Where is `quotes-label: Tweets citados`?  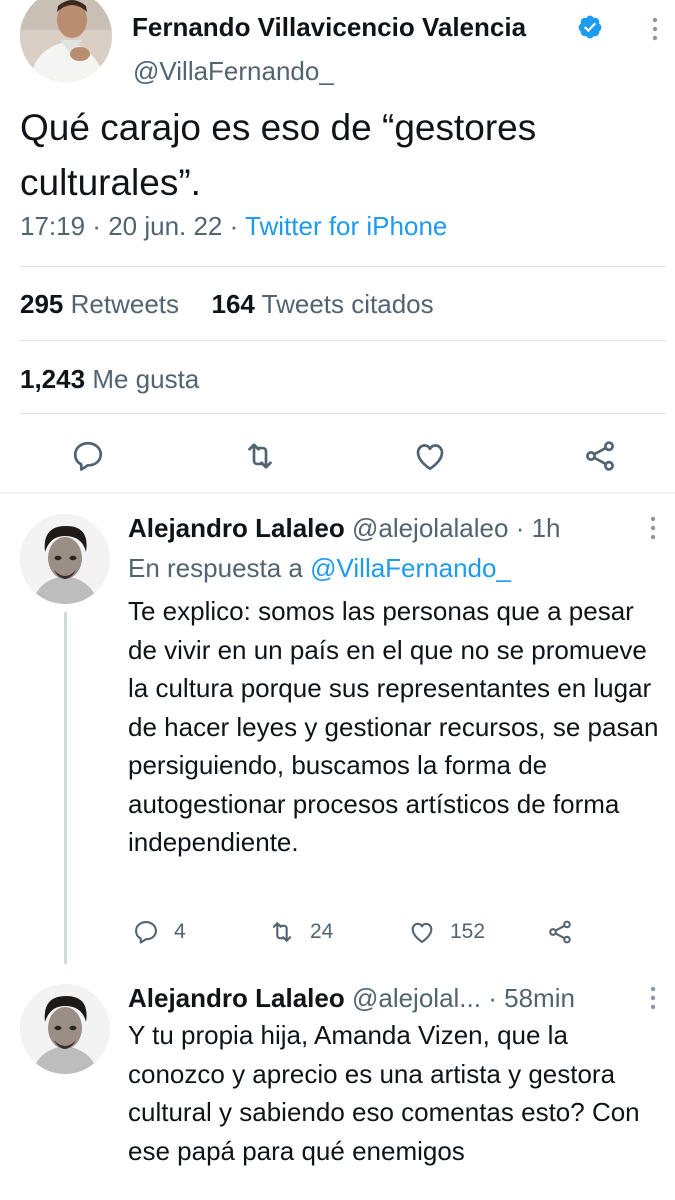
quotes-label: Tweets citados is located at coordinates (347, 304).